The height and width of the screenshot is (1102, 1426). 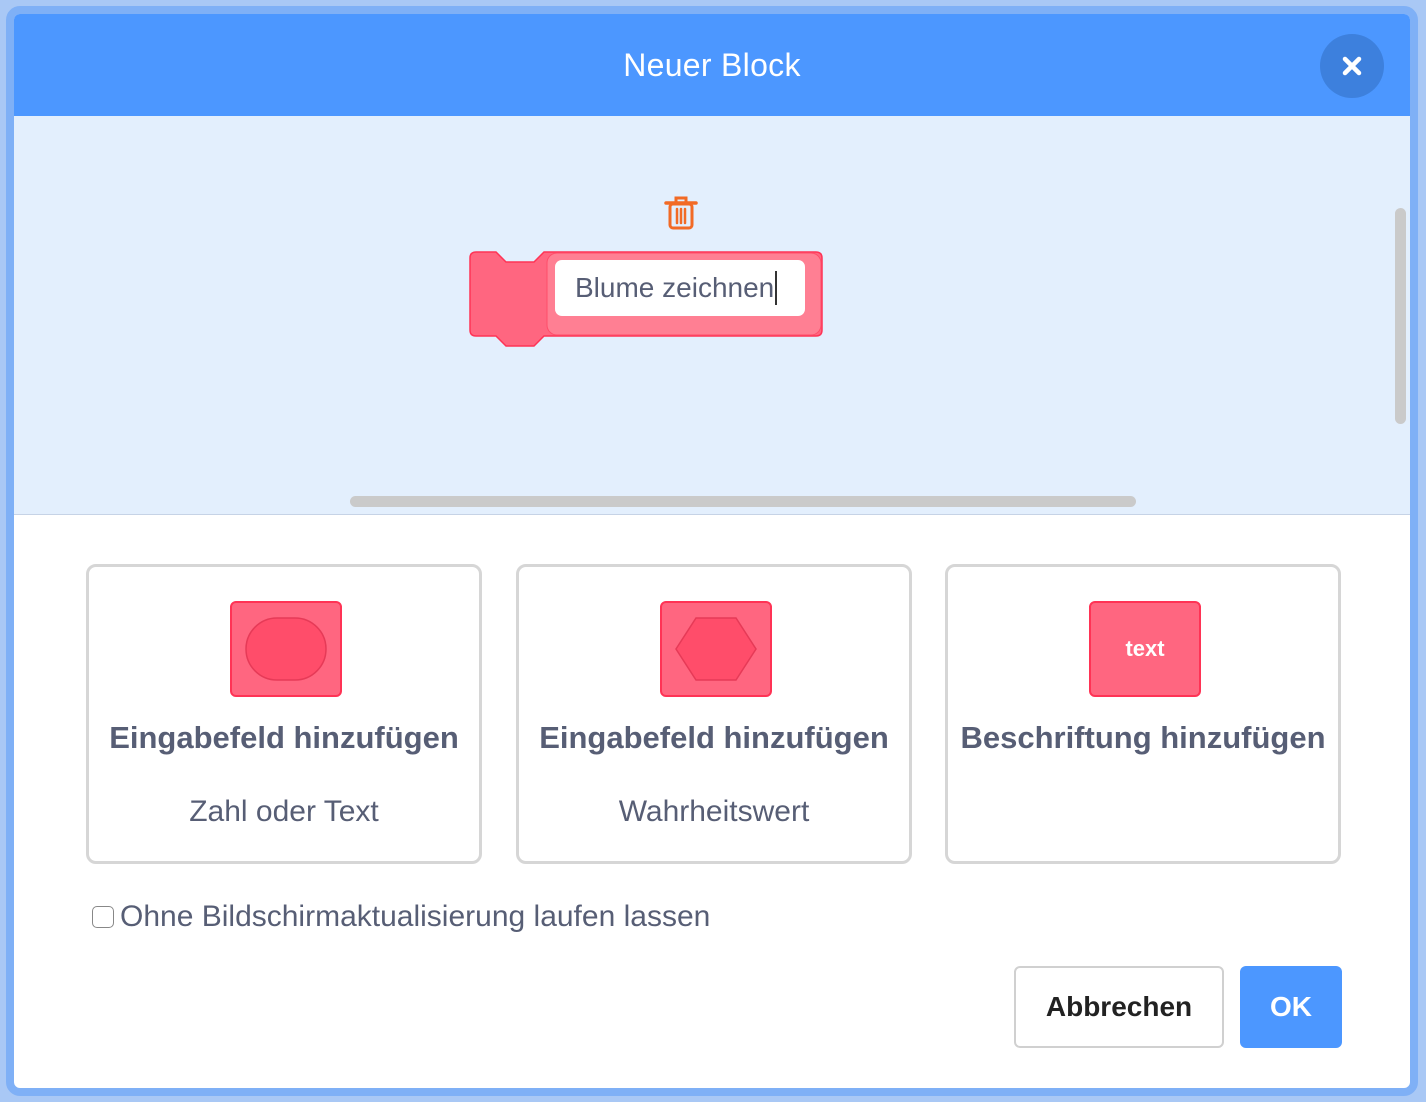 I want to click on close-icon, so click(x=1352, y=66).